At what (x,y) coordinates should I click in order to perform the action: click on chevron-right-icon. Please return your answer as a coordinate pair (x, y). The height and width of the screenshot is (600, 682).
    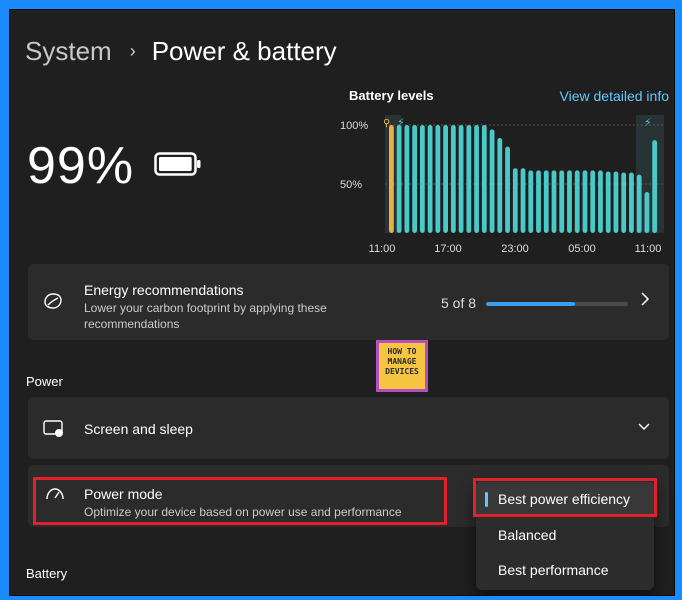
    Looking at the image, I should click on (645, 299).